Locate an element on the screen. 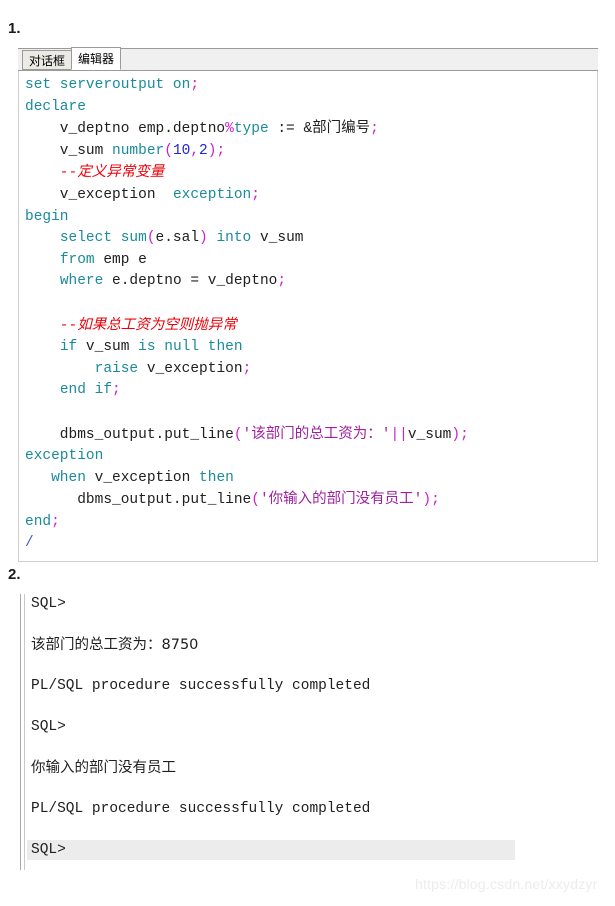 Image resolution: width=615 pixels, height=906 pixels. code-token: / is located at coordinates (29, 543).